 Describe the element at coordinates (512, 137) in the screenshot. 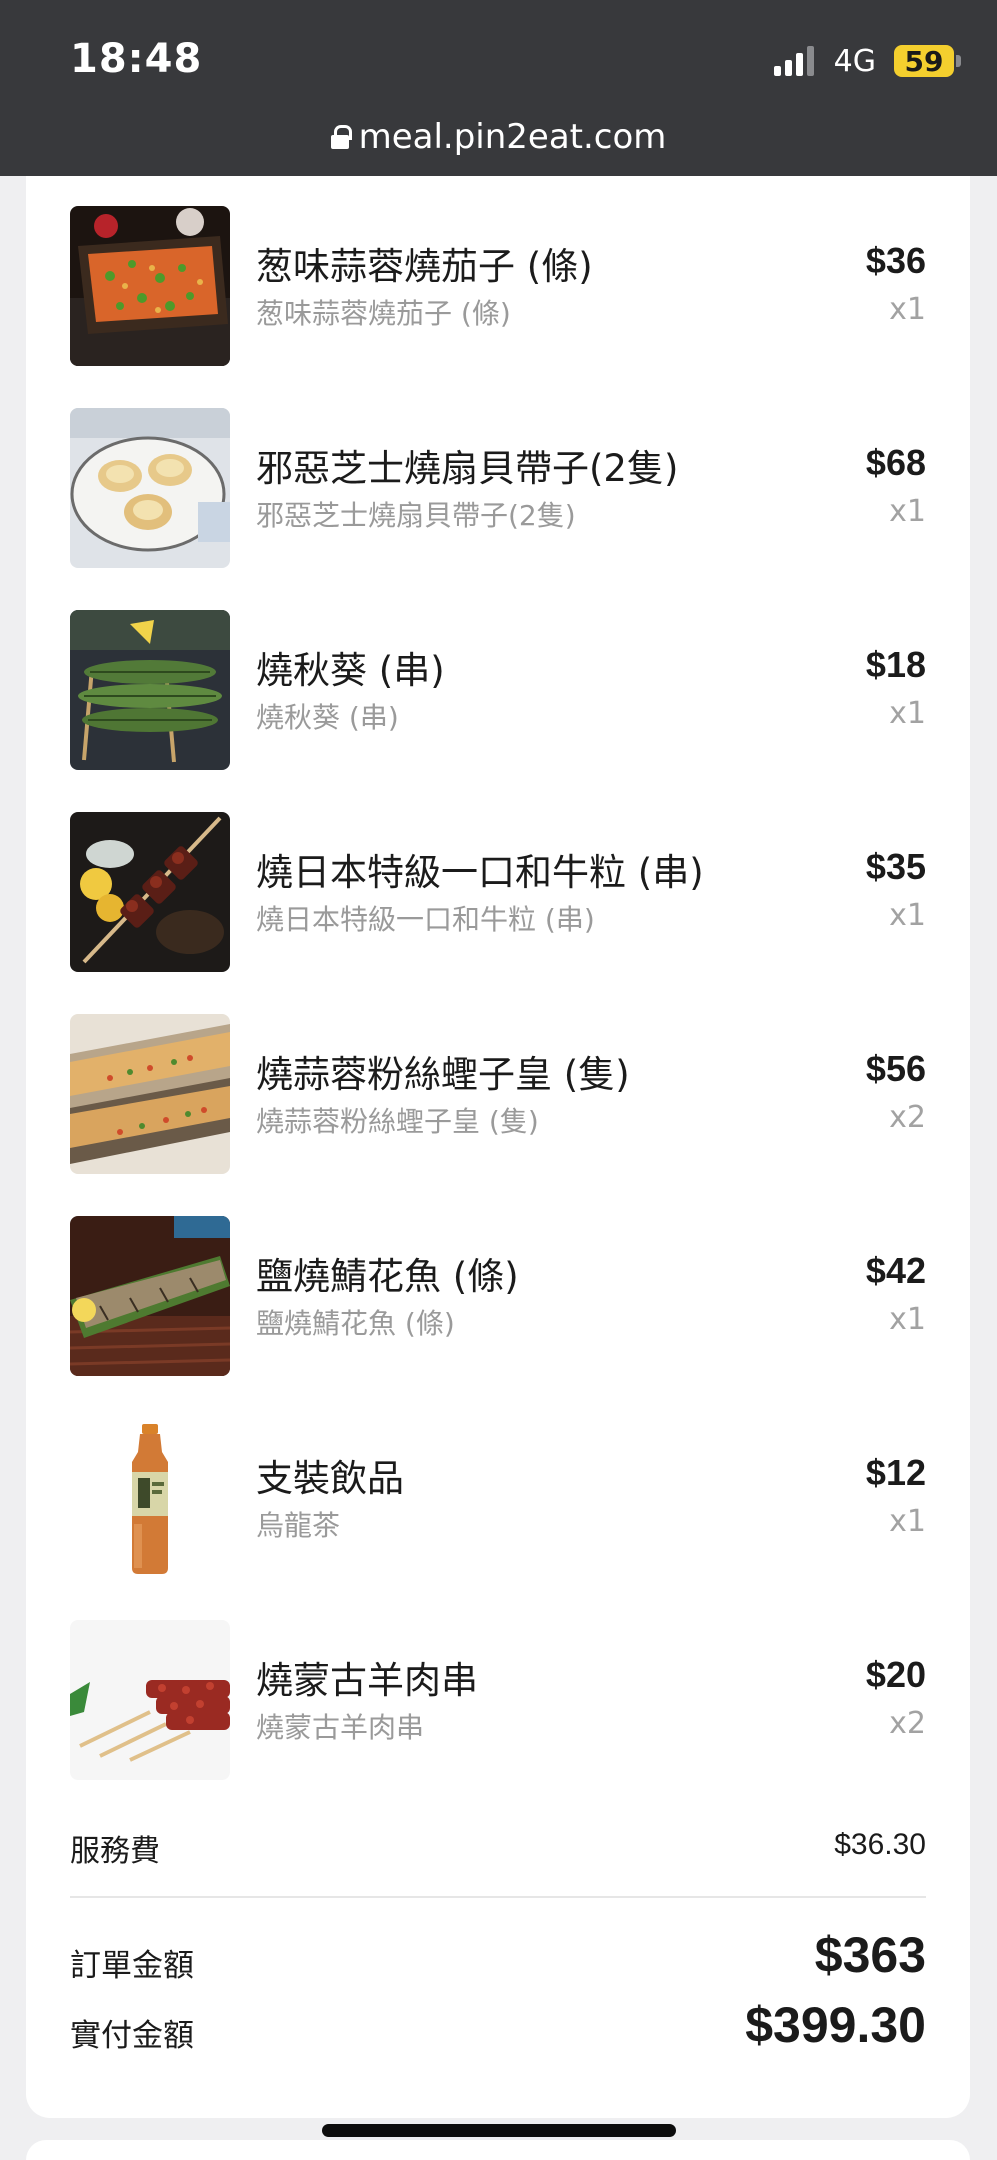

I see `url-text: meal.pin2eat.com` at that location.